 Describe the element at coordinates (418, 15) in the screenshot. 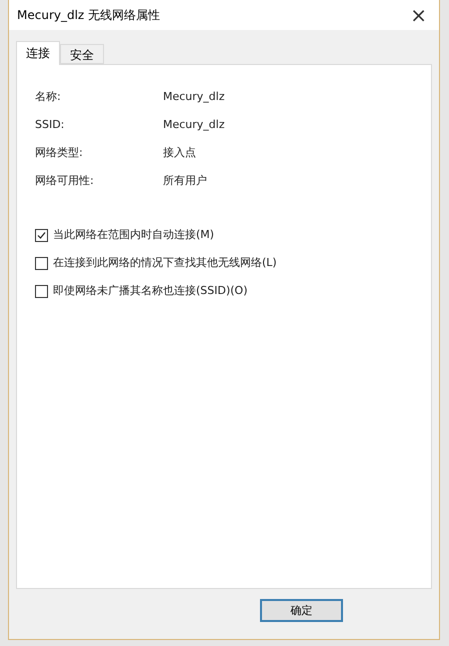

I see `close-button: ×` at that location.